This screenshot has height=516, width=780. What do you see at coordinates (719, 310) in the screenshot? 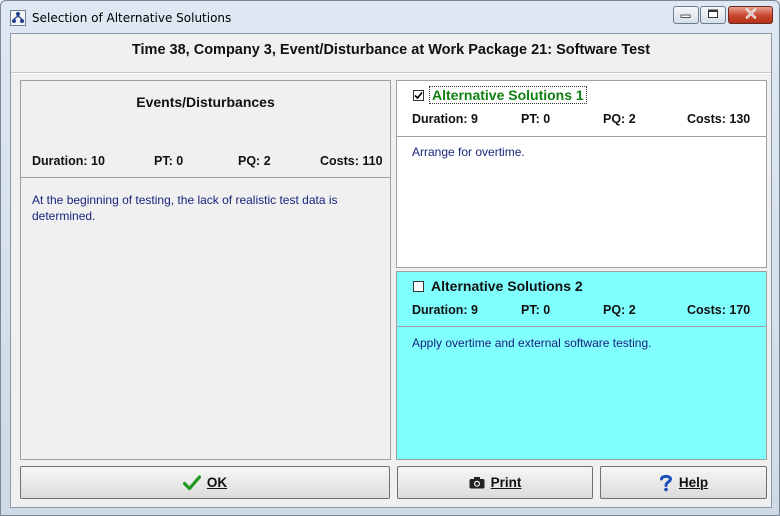
I see `alternative-2-costs: Costs: 170` at bounding box center [719, 310].